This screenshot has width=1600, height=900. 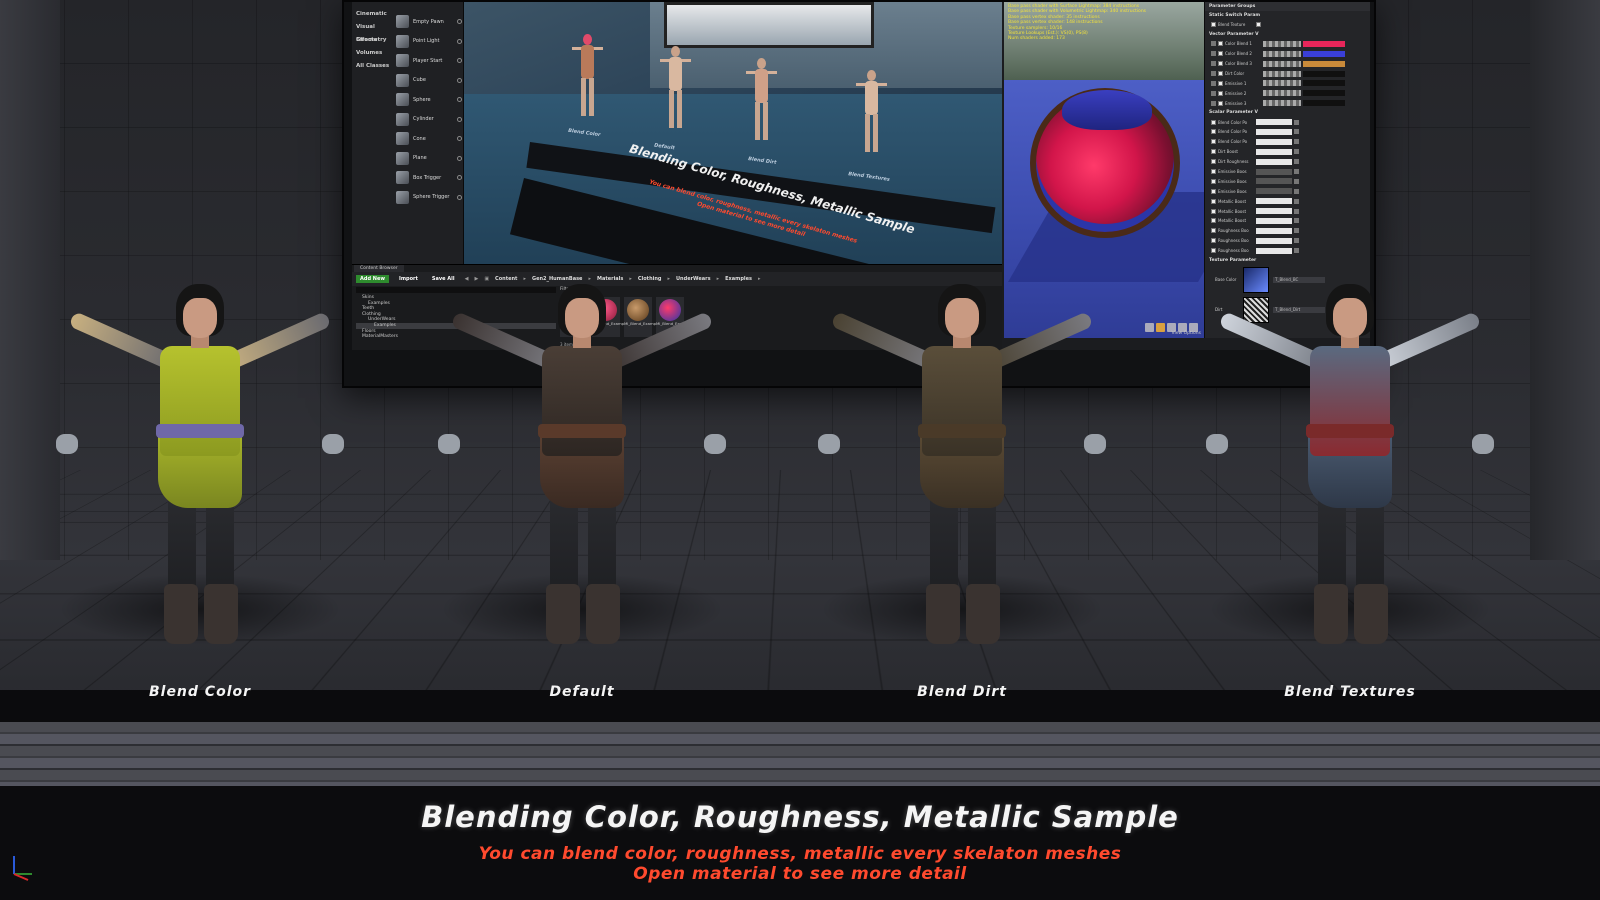 What do you see at coordinates (467, 279) in the screenshot?
I see `back-arrow-icon: ◀` at bounding box center [467, 279].